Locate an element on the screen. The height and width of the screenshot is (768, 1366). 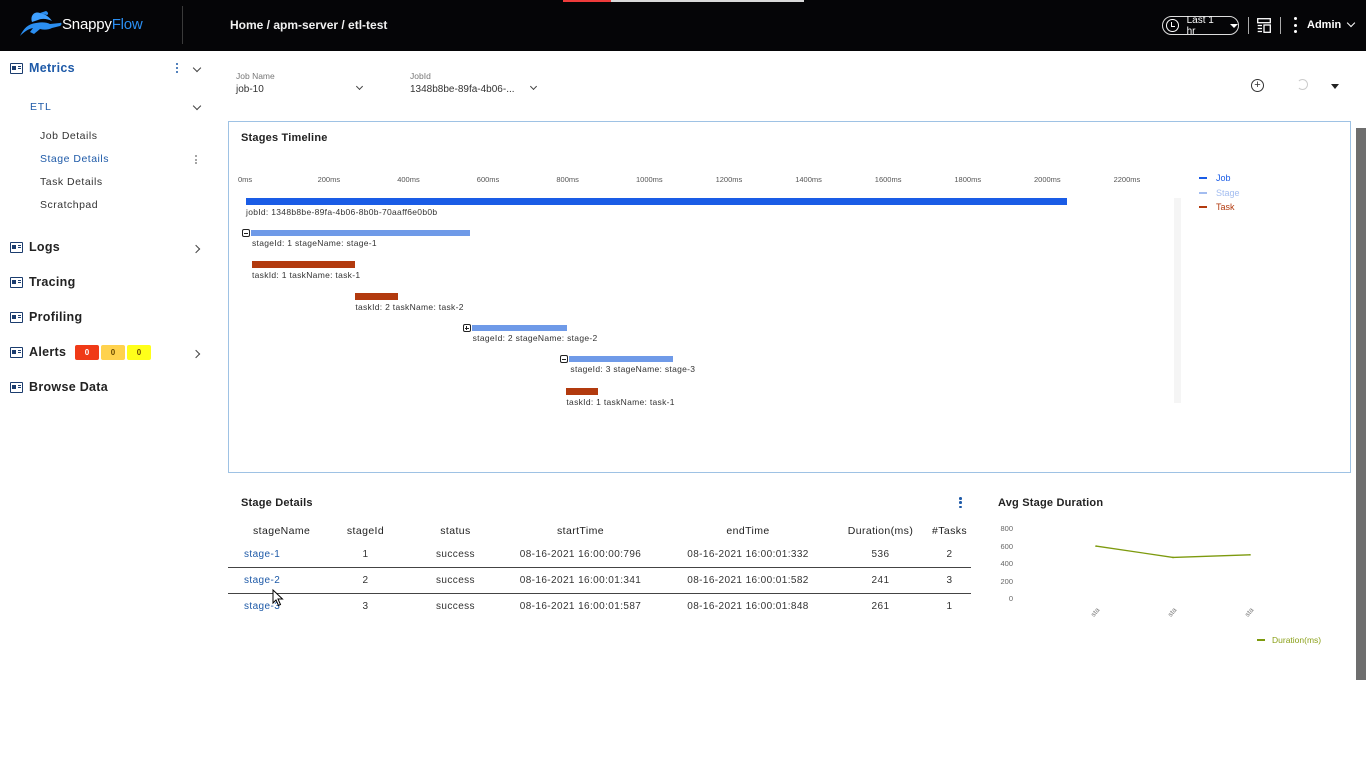
sidebar-item-browse-data: Browse Data is located at coordinates (59, 387).